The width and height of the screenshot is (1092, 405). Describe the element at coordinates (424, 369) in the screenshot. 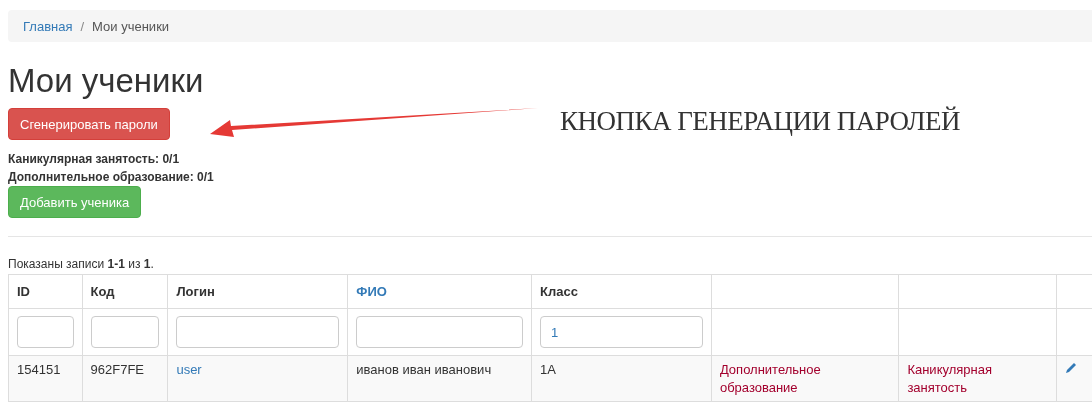

I see `cell-text: иванов иван иванович` at that location.